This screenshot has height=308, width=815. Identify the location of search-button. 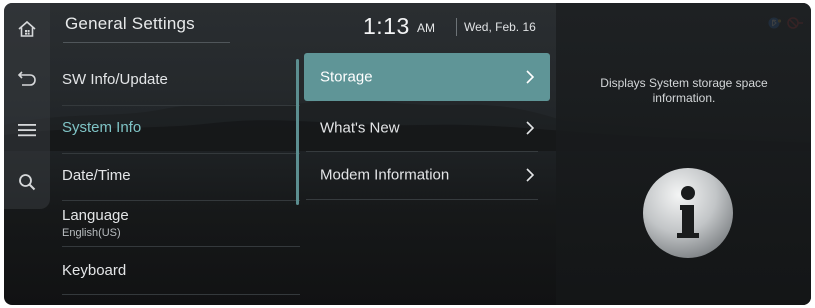
(27, 182).